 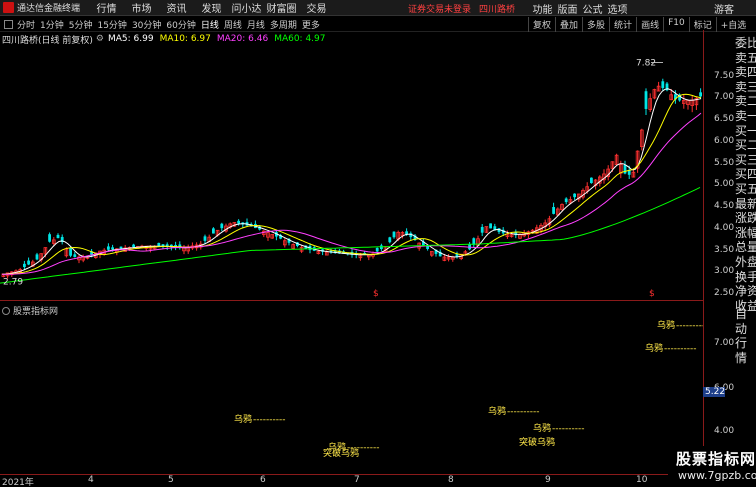 I want to click on quote-field-nav: 净资, so click(x=745, y=291).